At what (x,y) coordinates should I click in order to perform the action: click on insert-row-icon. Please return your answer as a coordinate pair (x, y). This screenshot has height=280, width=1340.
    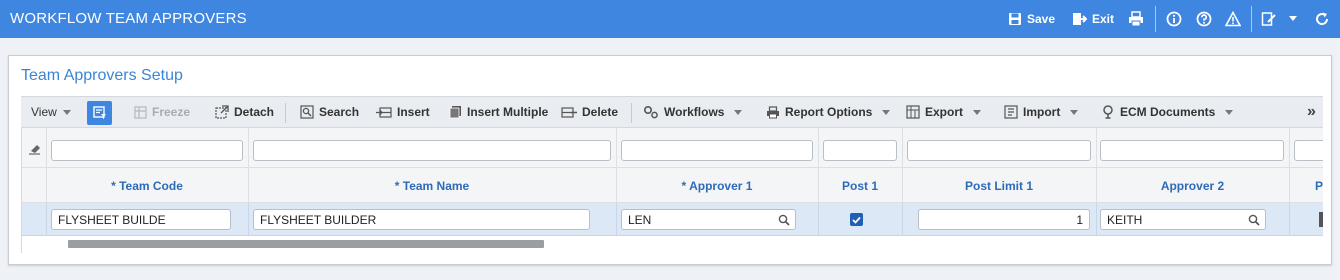
    Looking at the image, I should click on (384, 112).